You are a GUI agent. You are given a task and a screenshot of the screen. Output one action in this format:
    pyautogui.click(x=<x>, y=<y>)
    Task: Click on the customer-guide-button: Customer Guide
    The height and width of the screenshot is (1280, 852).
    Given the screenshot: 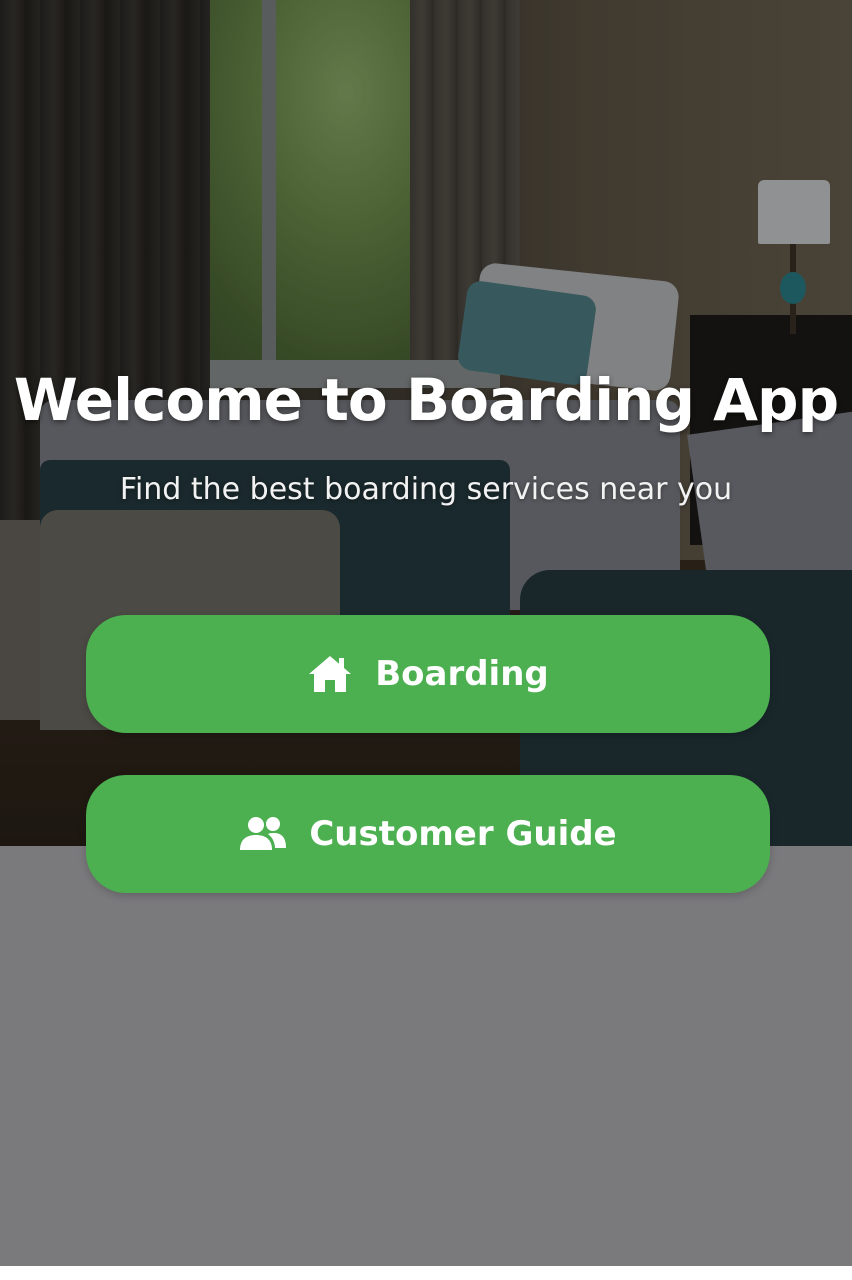 What is the action you would take?
    pyautogui.click(x=428, y=834)
    